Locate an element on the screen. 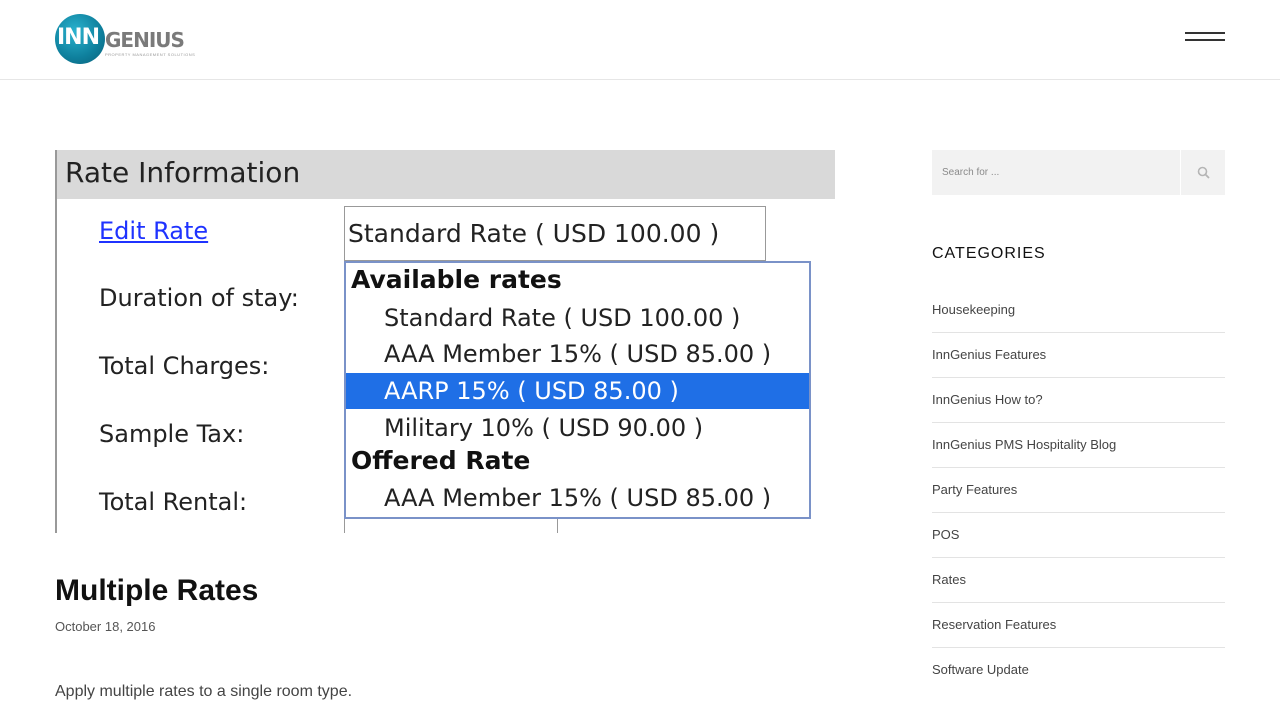  category-link: Reservation Features is located at coordinates (1078, 625).